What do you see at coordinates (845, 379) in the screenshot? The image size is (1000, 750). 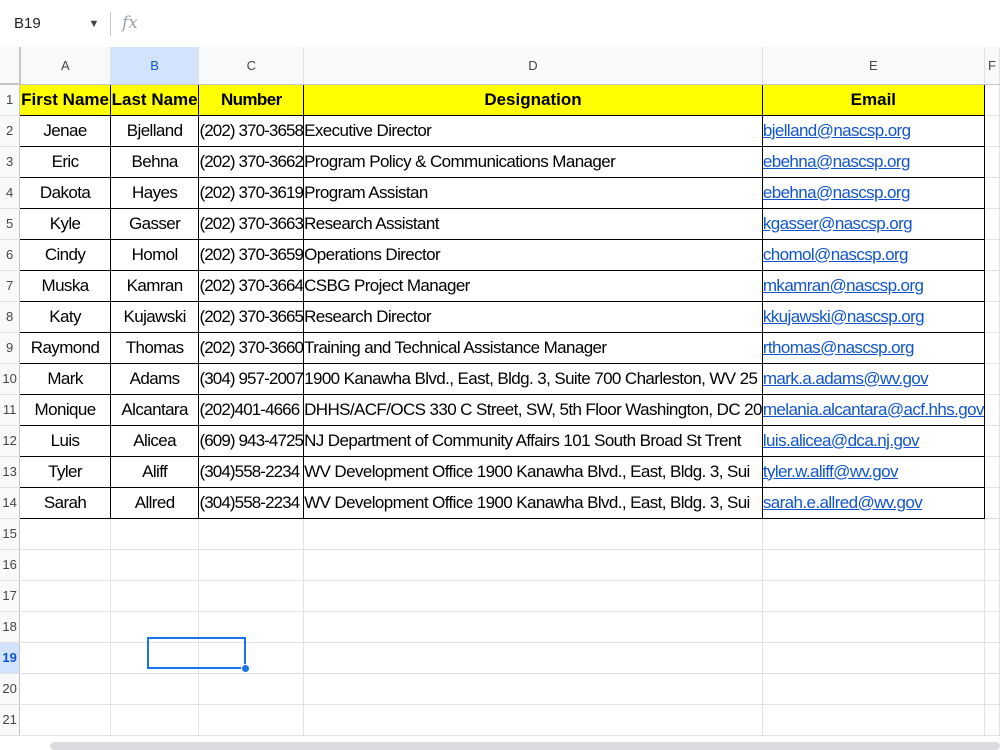 I see `email-link: mark.a.adams@wv.gov` at bounding box center [845, 379].